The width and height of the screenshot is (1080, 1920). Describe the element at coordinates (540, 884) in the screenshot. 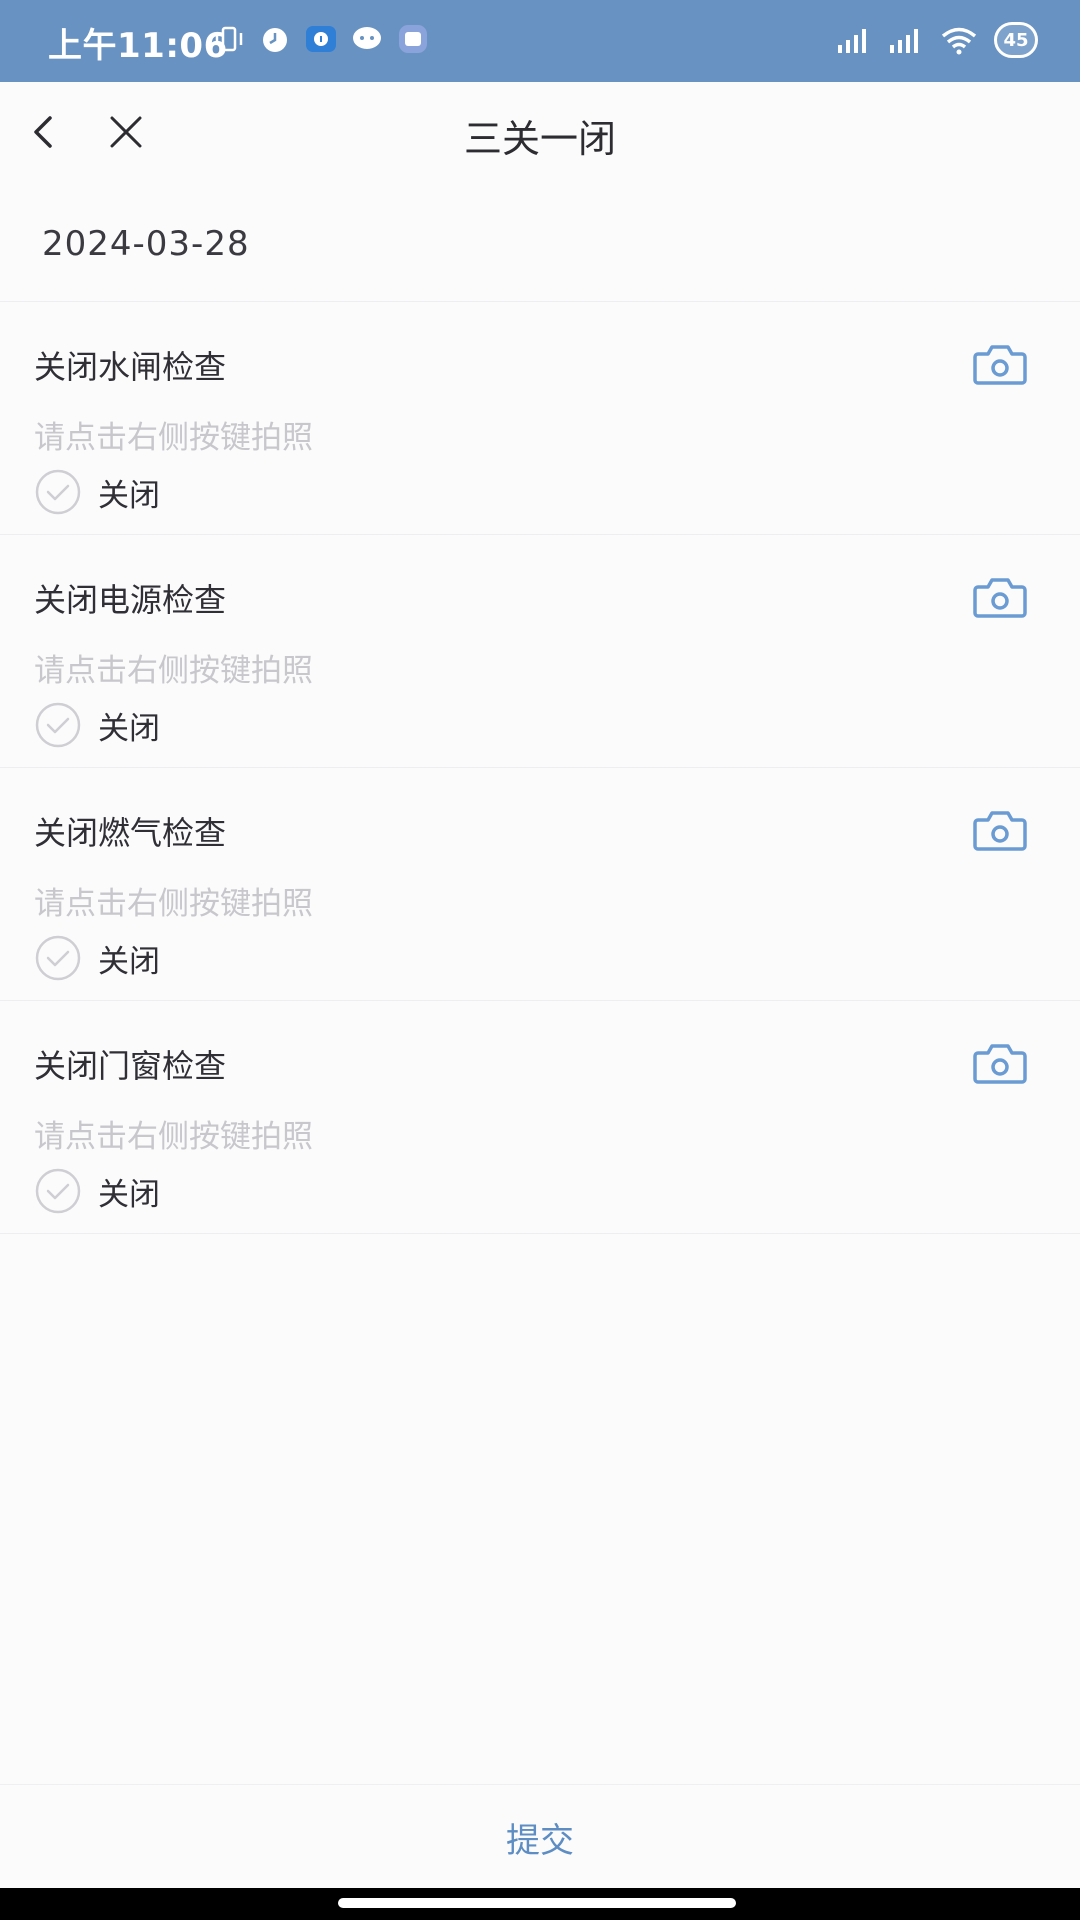

I see `list-item: 关闭燃气检查 请点击右侧按键拍照 关闭` at that location.